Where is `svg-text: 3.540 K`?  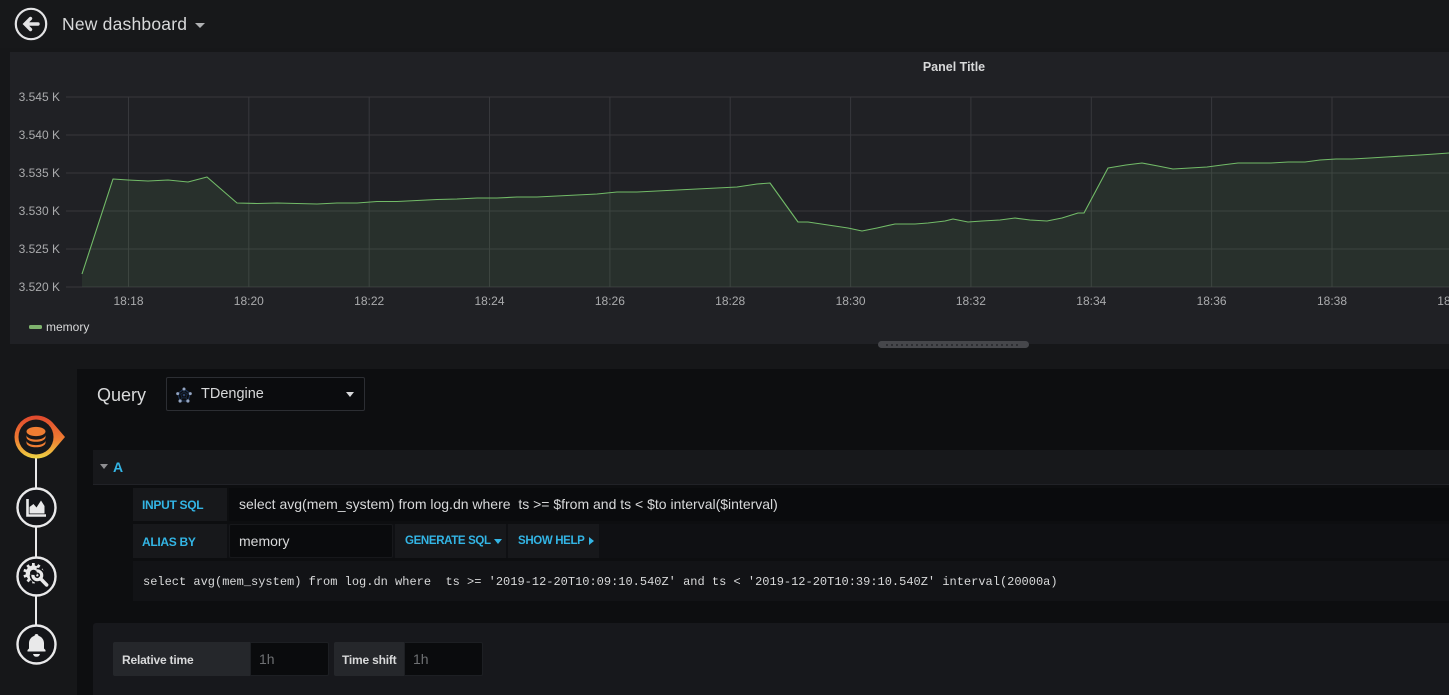
svg-text: 3.540 K is located at coordinates (39, 135).